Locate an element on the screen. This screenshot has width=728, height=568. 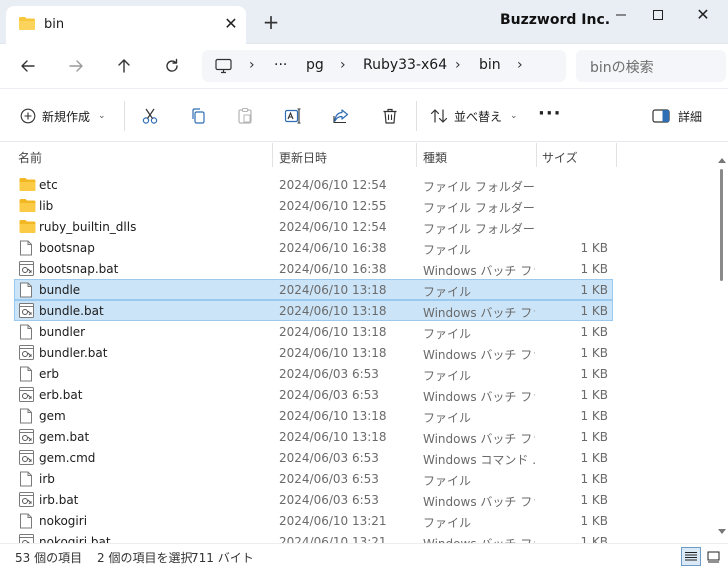
sort-button: 並べ替え ⌄ is located at coordinates (474, 116).